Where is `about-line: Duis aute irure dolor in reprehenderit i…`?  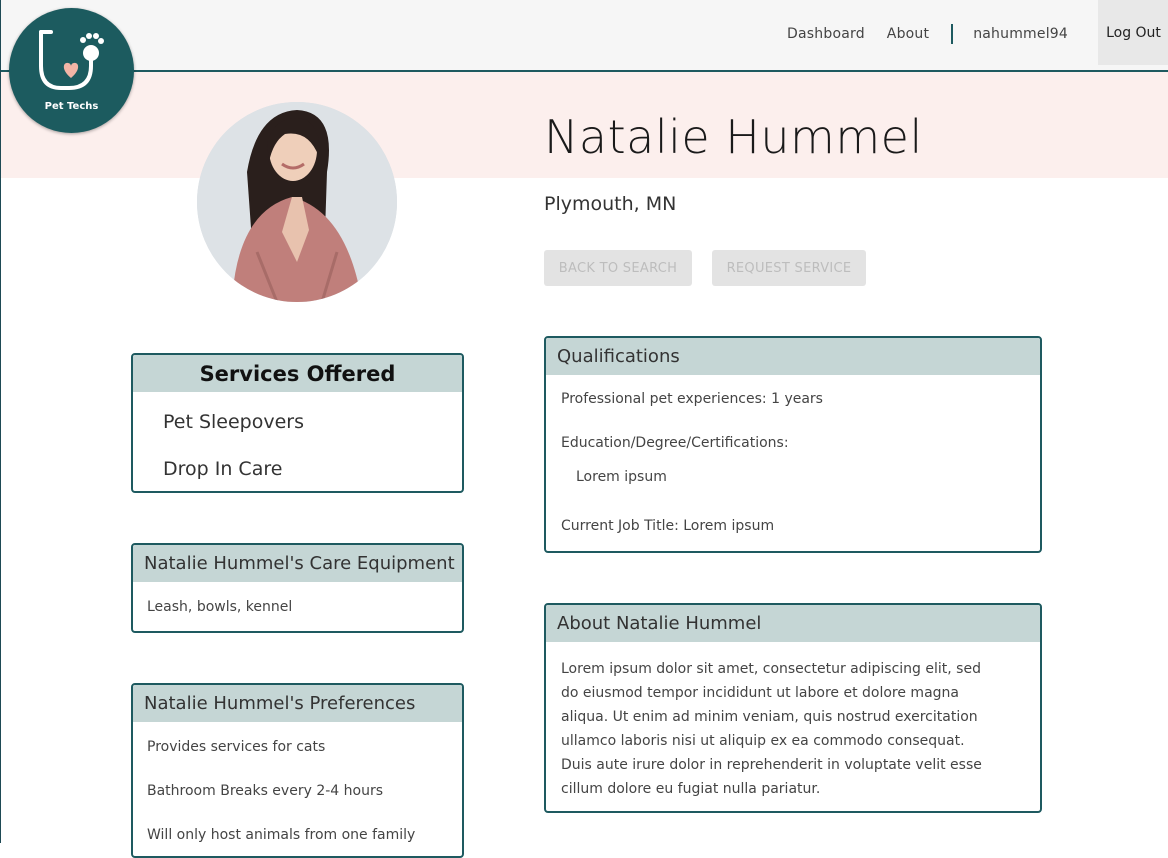 about-line: Duis aute irure dolor in reprehenderit i… is located at coordinates (771, 765).